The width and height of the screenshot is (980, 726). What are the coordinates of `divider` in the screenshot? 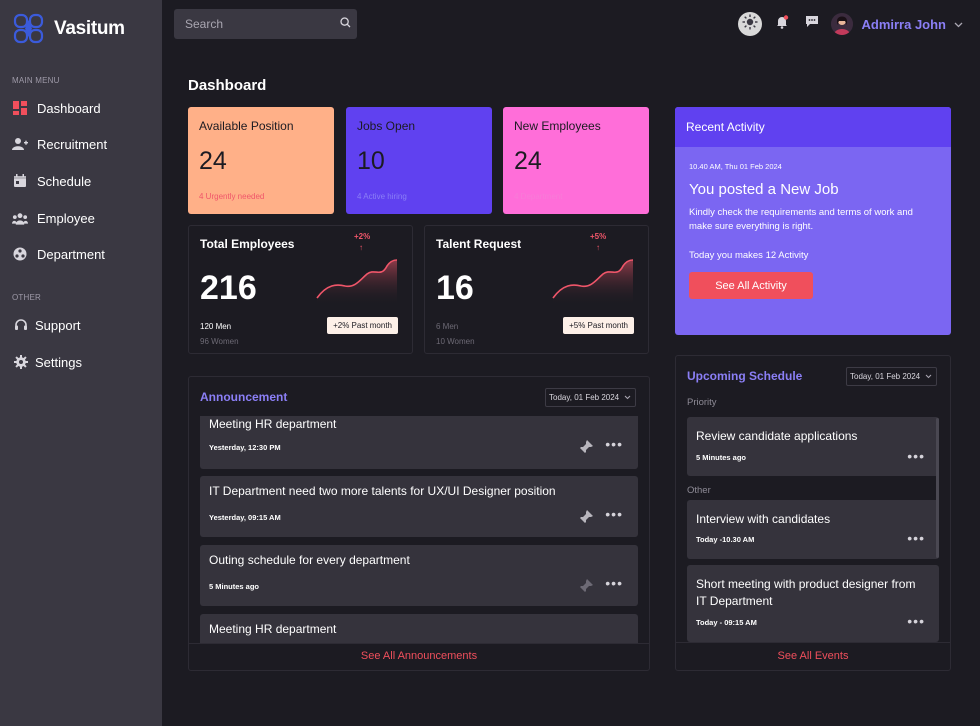 It's located at (813, 642).